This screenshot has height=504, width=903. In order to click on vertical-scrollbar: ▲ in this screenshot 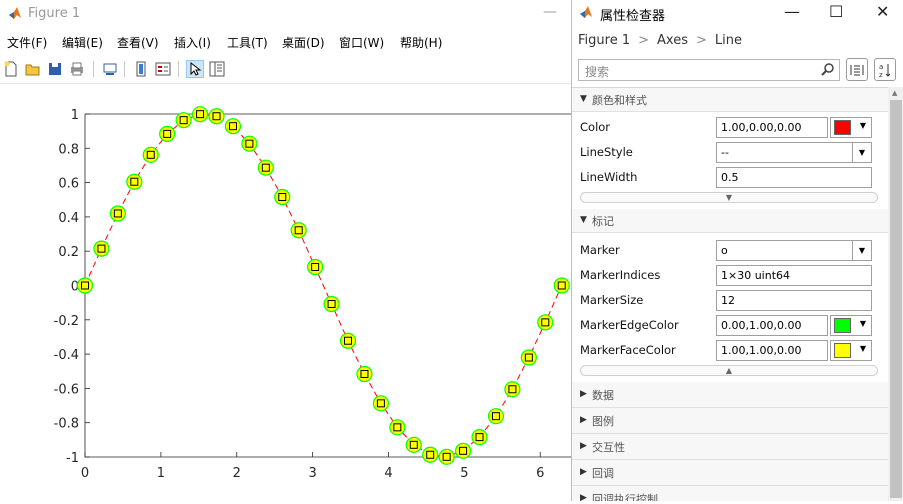, I will do `click(895, 294)`.